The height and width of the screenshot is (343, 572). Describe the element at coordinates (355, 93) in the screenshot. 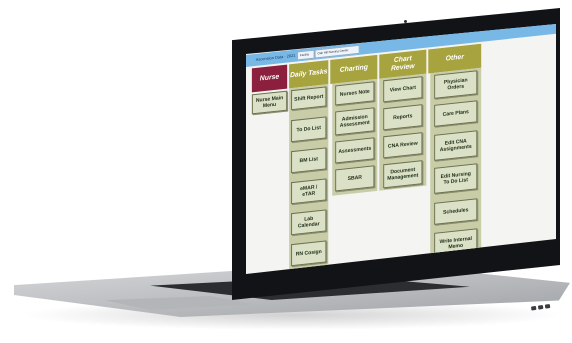

I see `nurses-note-button: Nurses Note` at that location.